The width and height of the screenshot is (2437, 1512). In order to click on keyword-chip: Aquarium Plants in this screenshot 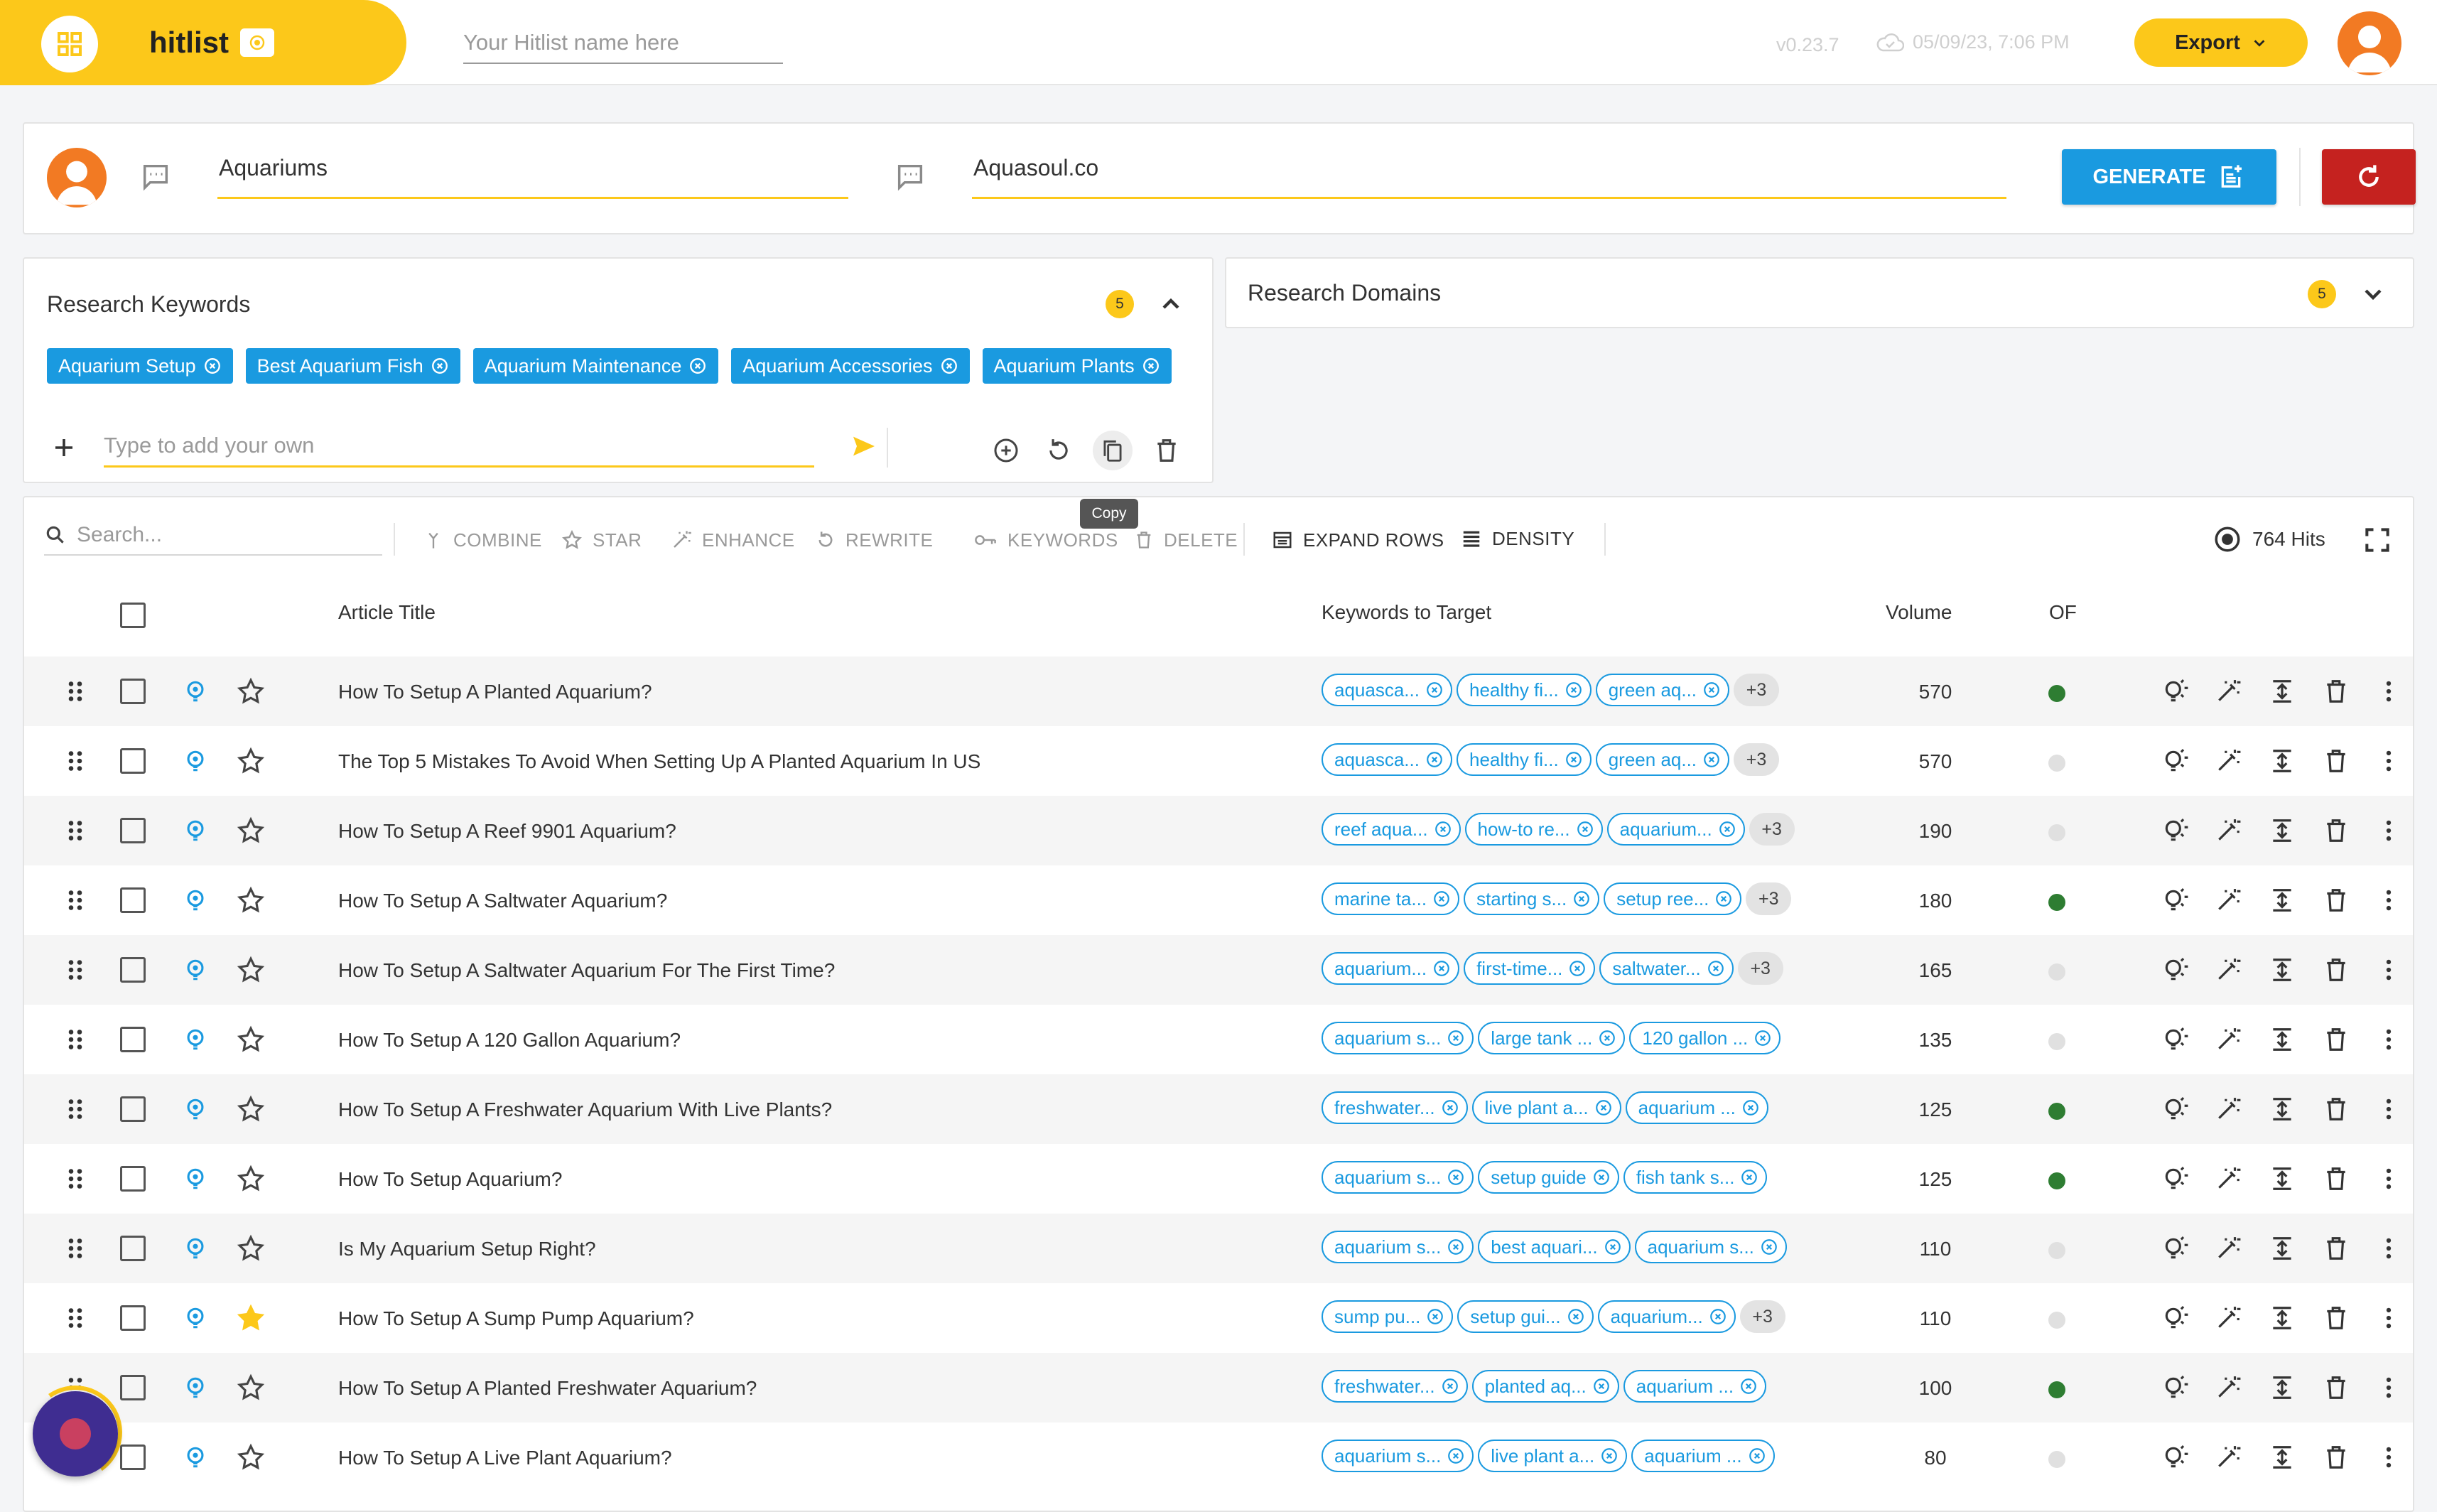, I will do `click(1077, 366)`.